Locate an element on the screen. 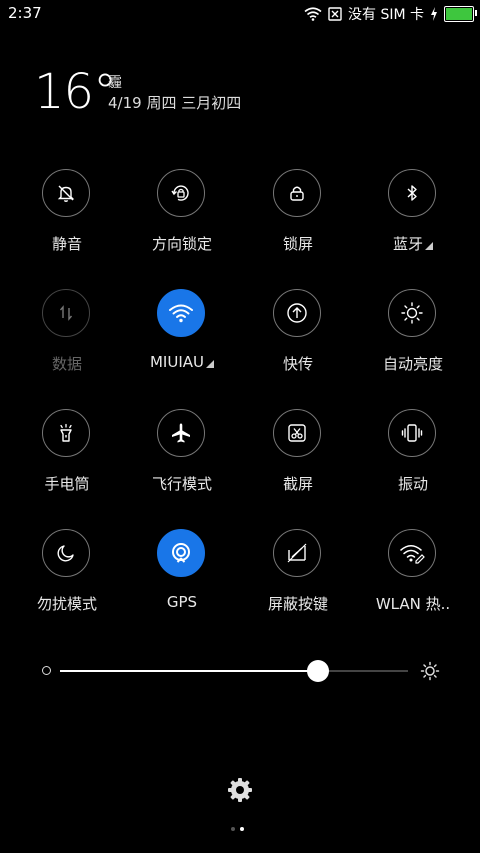 This screenshot has width=480, height=853. toggle-label-text: 蓝牙 is located at coordinates (407, 244).